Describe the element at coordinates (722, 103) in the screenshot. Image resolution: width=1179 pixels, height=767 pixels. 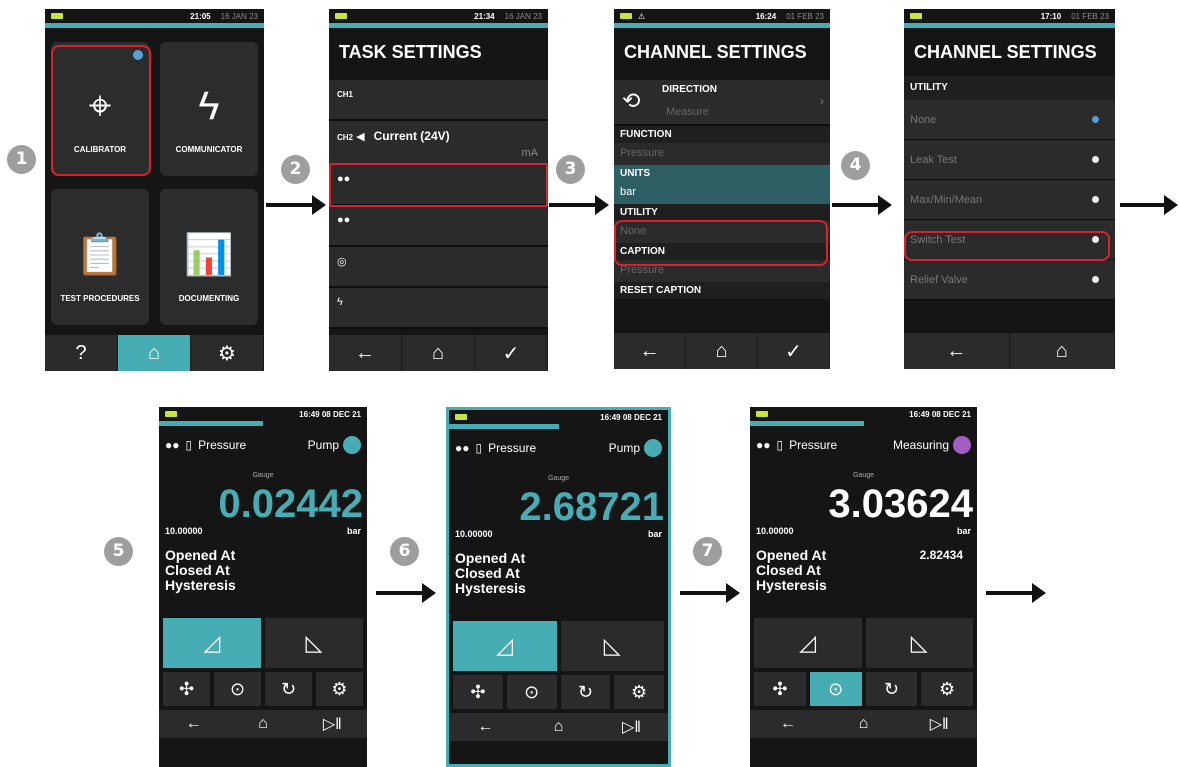
I see `setting-direction: ⟲ DIRECTION Measure ›` at that location.